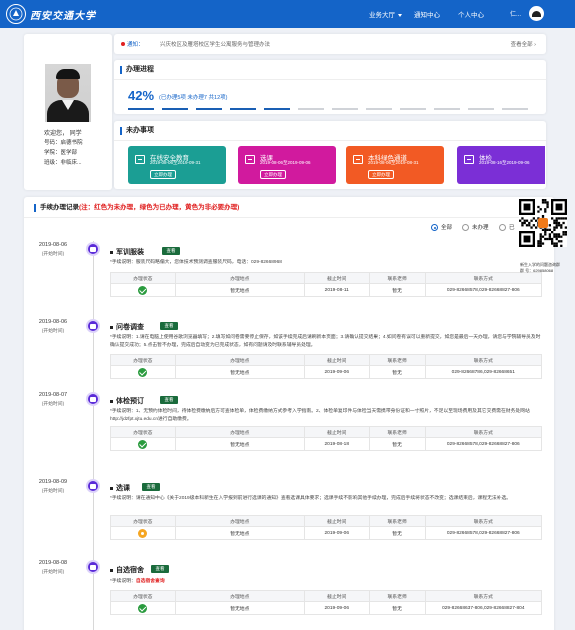  What do you see at coordinates (63, 143) in the screenshot?
I see `student-college: 号码：启德书院` at bounding box center [63, 143].